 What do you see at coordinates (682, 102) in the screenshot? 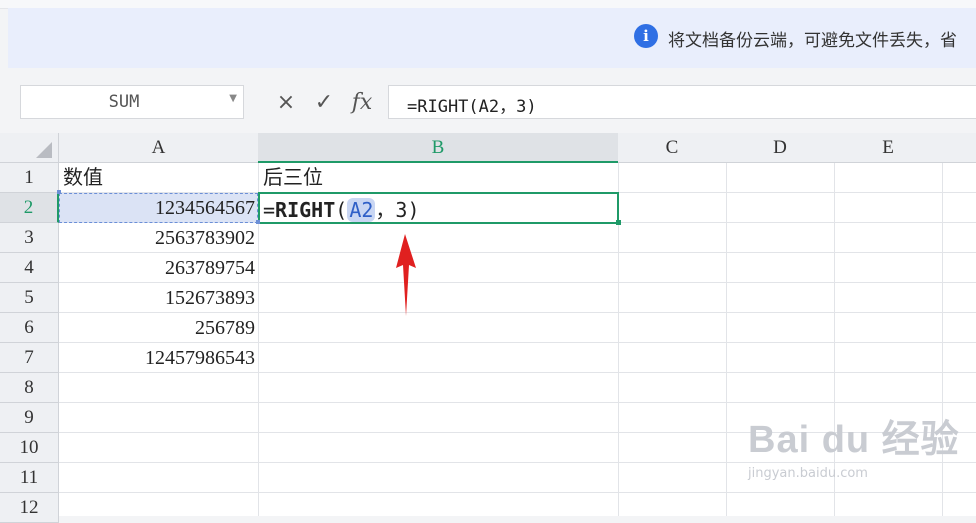
I see `formula-input: =RIGHT(A2，3)` at bounding box center [682, 102].